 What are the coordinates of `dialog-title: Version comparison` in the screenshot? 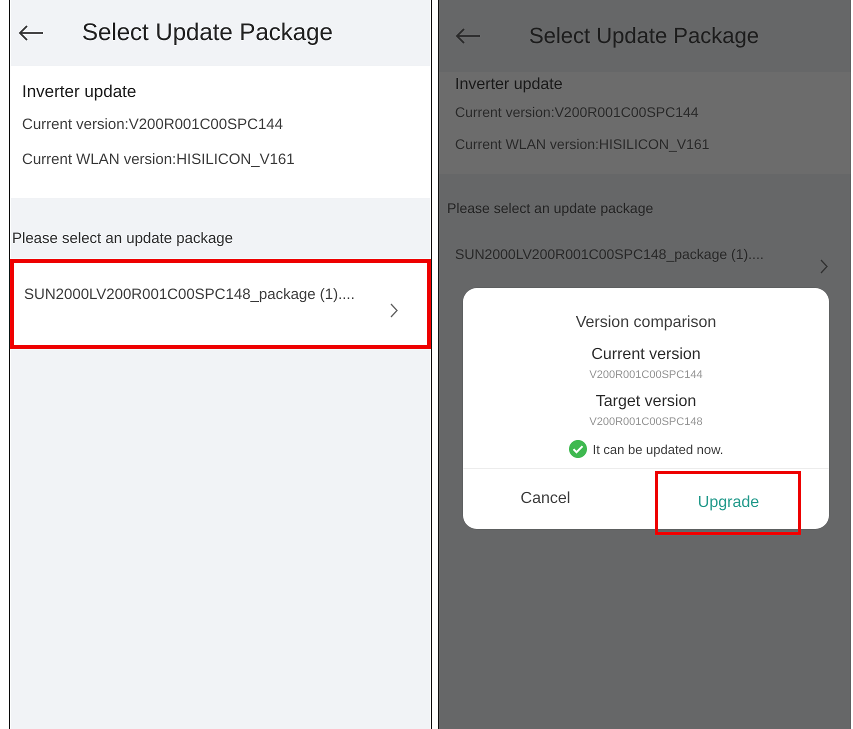 It's located at (646, 323).